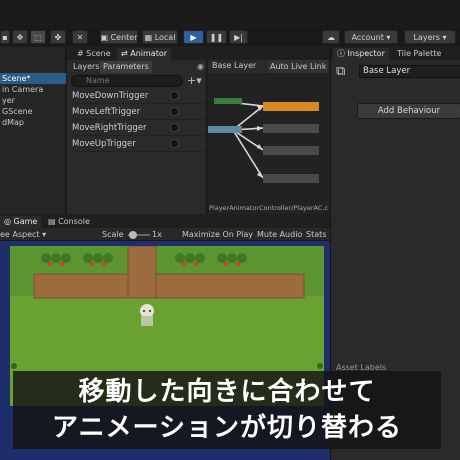 The height and width of the screenshot is (460, 460). Describe the element at coordinates (194, 80) in the screenshot. I see `add-parameter-button: +▾` at that location.